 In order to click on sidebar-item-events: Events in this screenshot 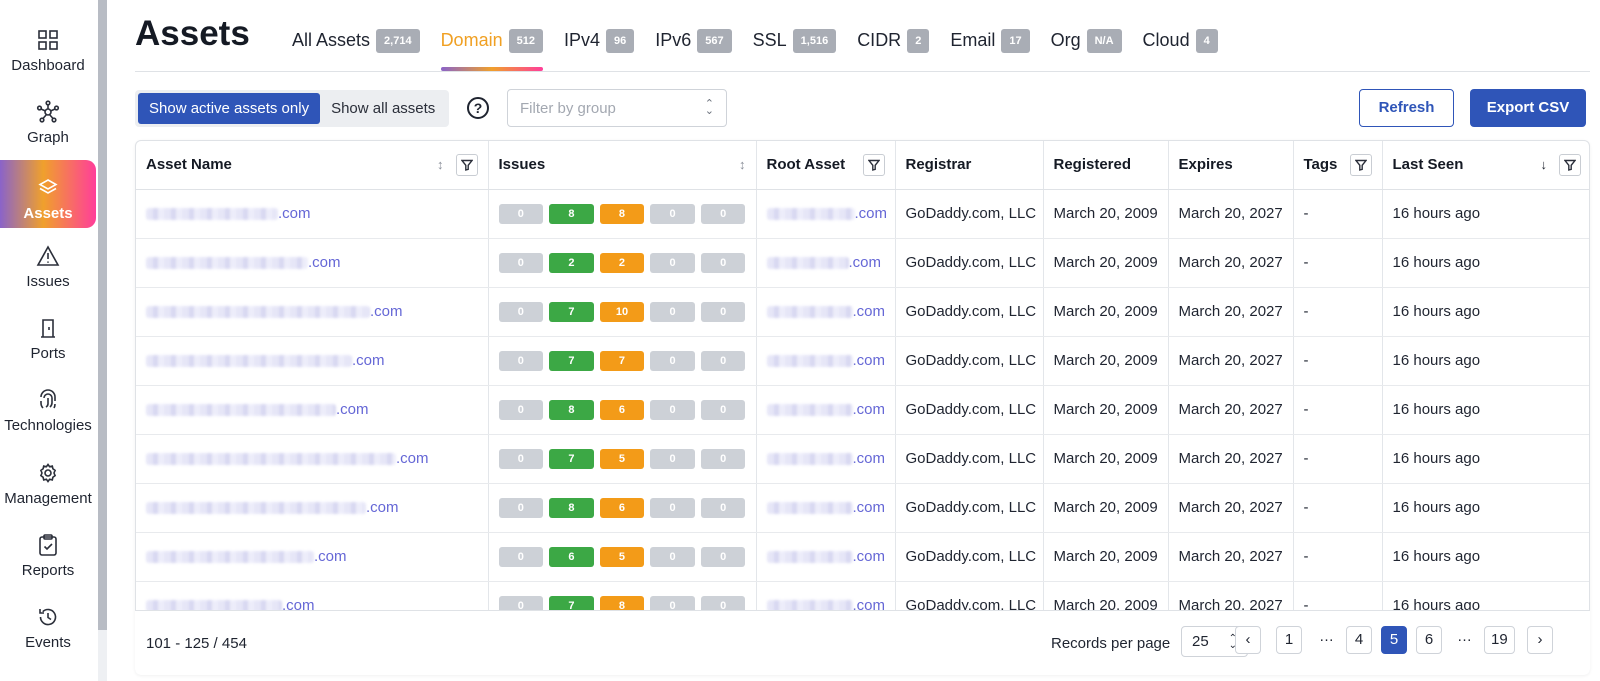, I will do `click(48, 623)`.